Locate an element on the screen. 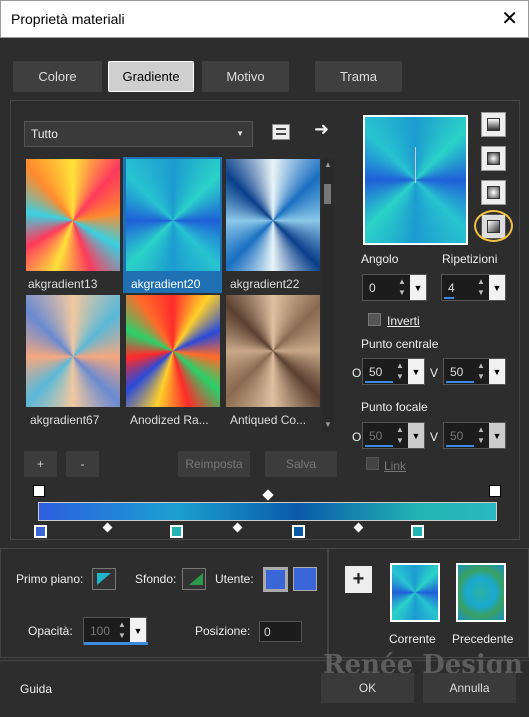 Image resolution: width=529 pixels, height=717 pixels. angle-stepper: 0 ▲ ▼ ▼ is located at coordinates (394, 287).